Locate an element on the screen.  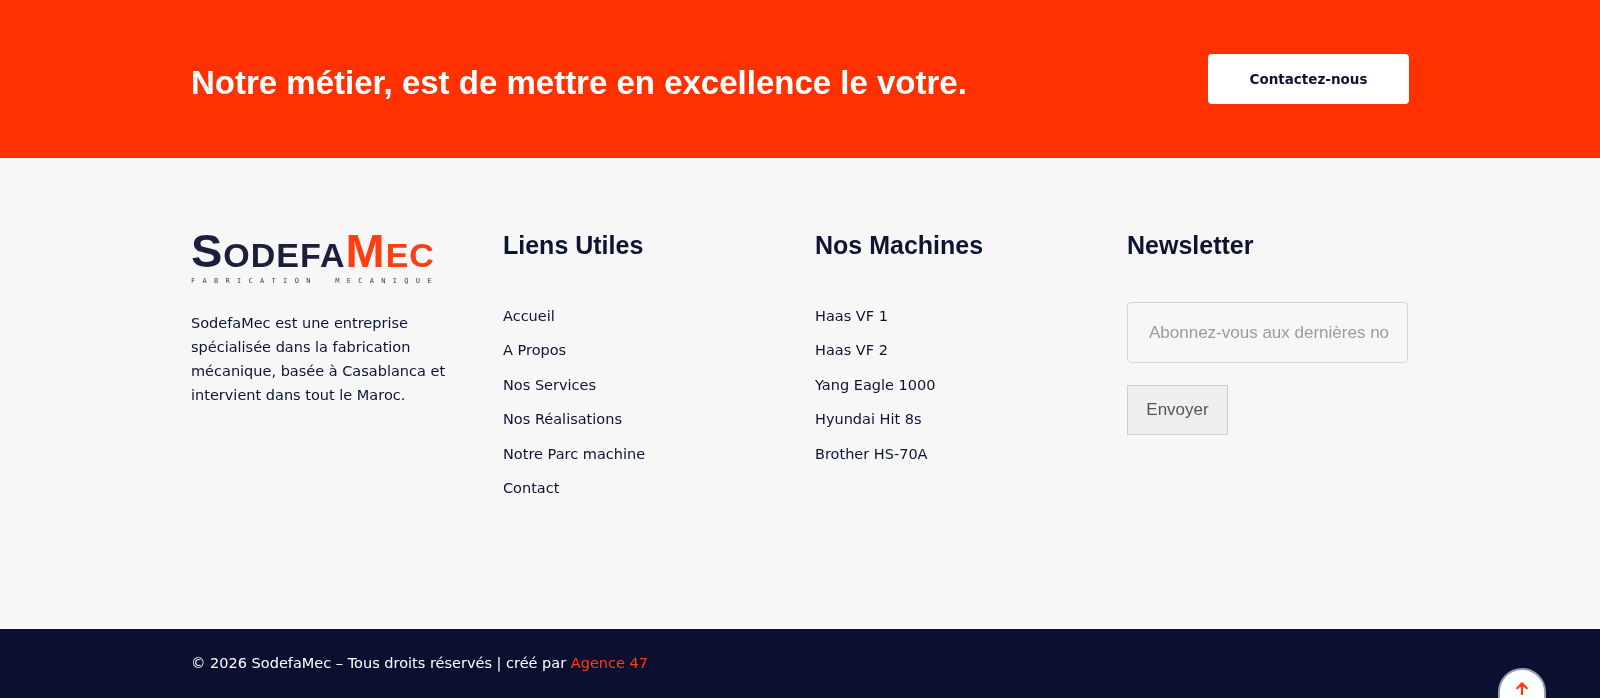
footer-link: Haas VF 1 is located at coordinates (851, 316).